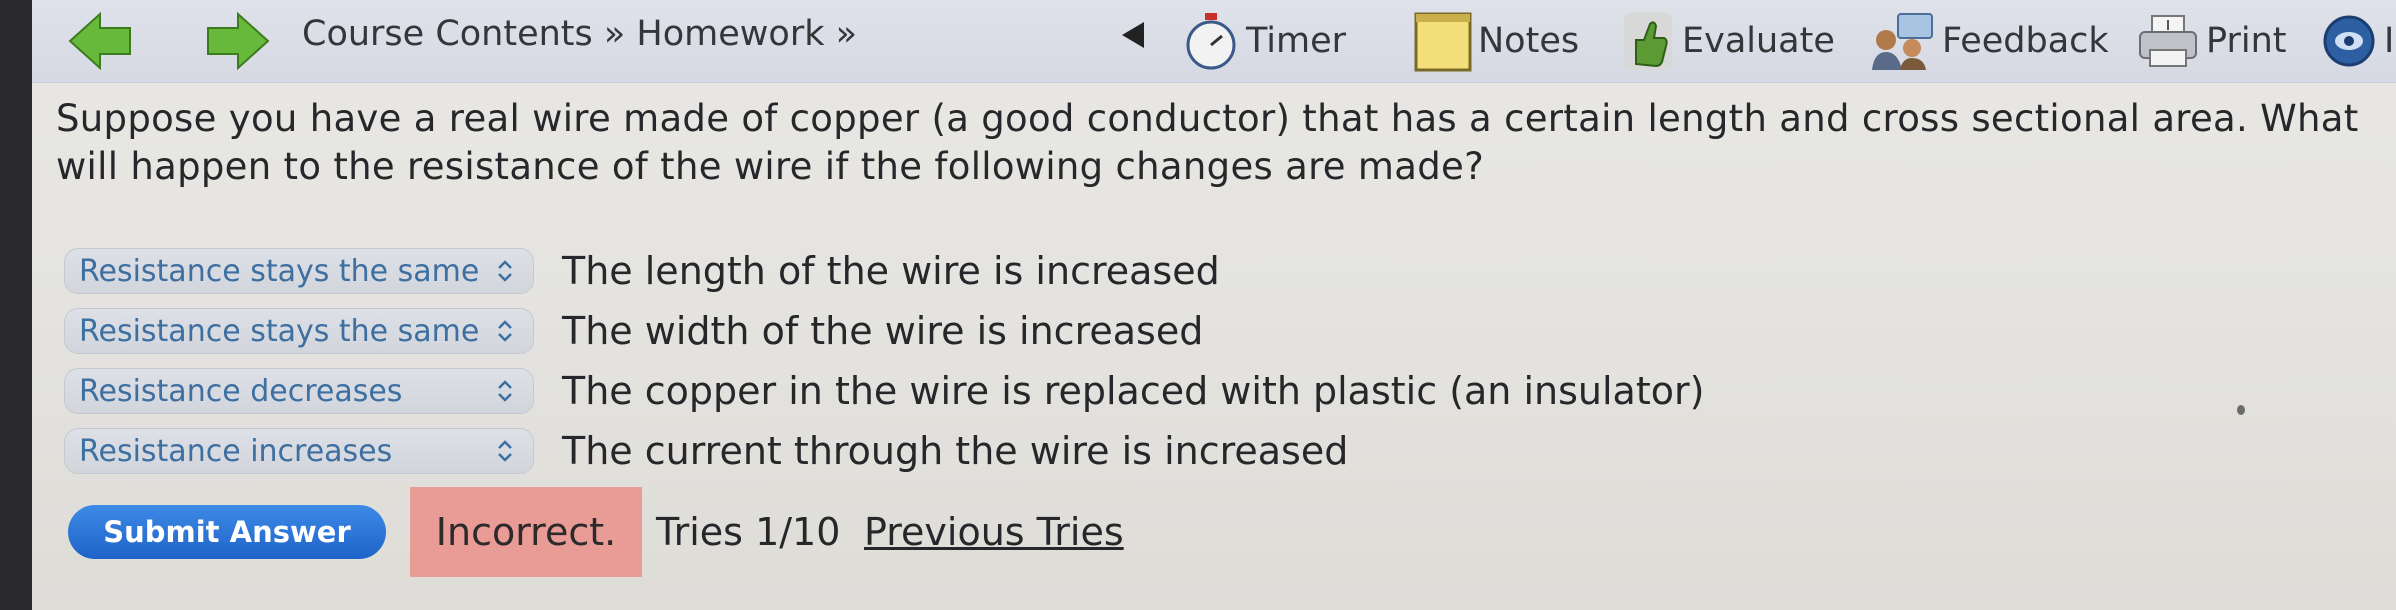 The height and width of the screenshot is (610, 2396). I want to click on answer-select: Resistance decreases, so click(299, 391).